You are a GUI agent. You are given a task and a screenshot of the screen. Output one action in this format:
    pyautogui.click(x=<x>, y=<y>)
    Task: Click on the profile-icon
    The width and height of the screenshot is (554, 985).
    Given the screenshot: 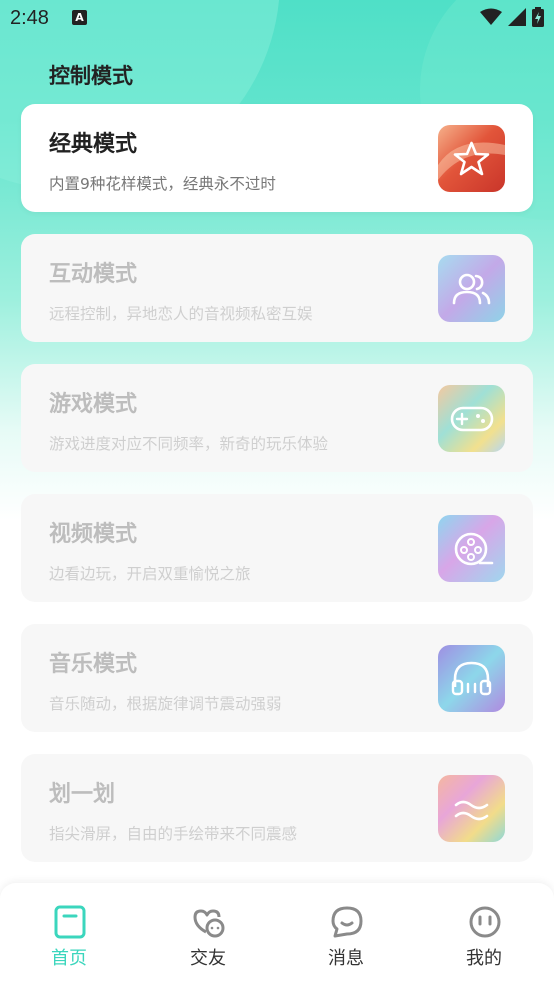 What is the action you would take?
    pyautogui.click(x=485, y=922)
    